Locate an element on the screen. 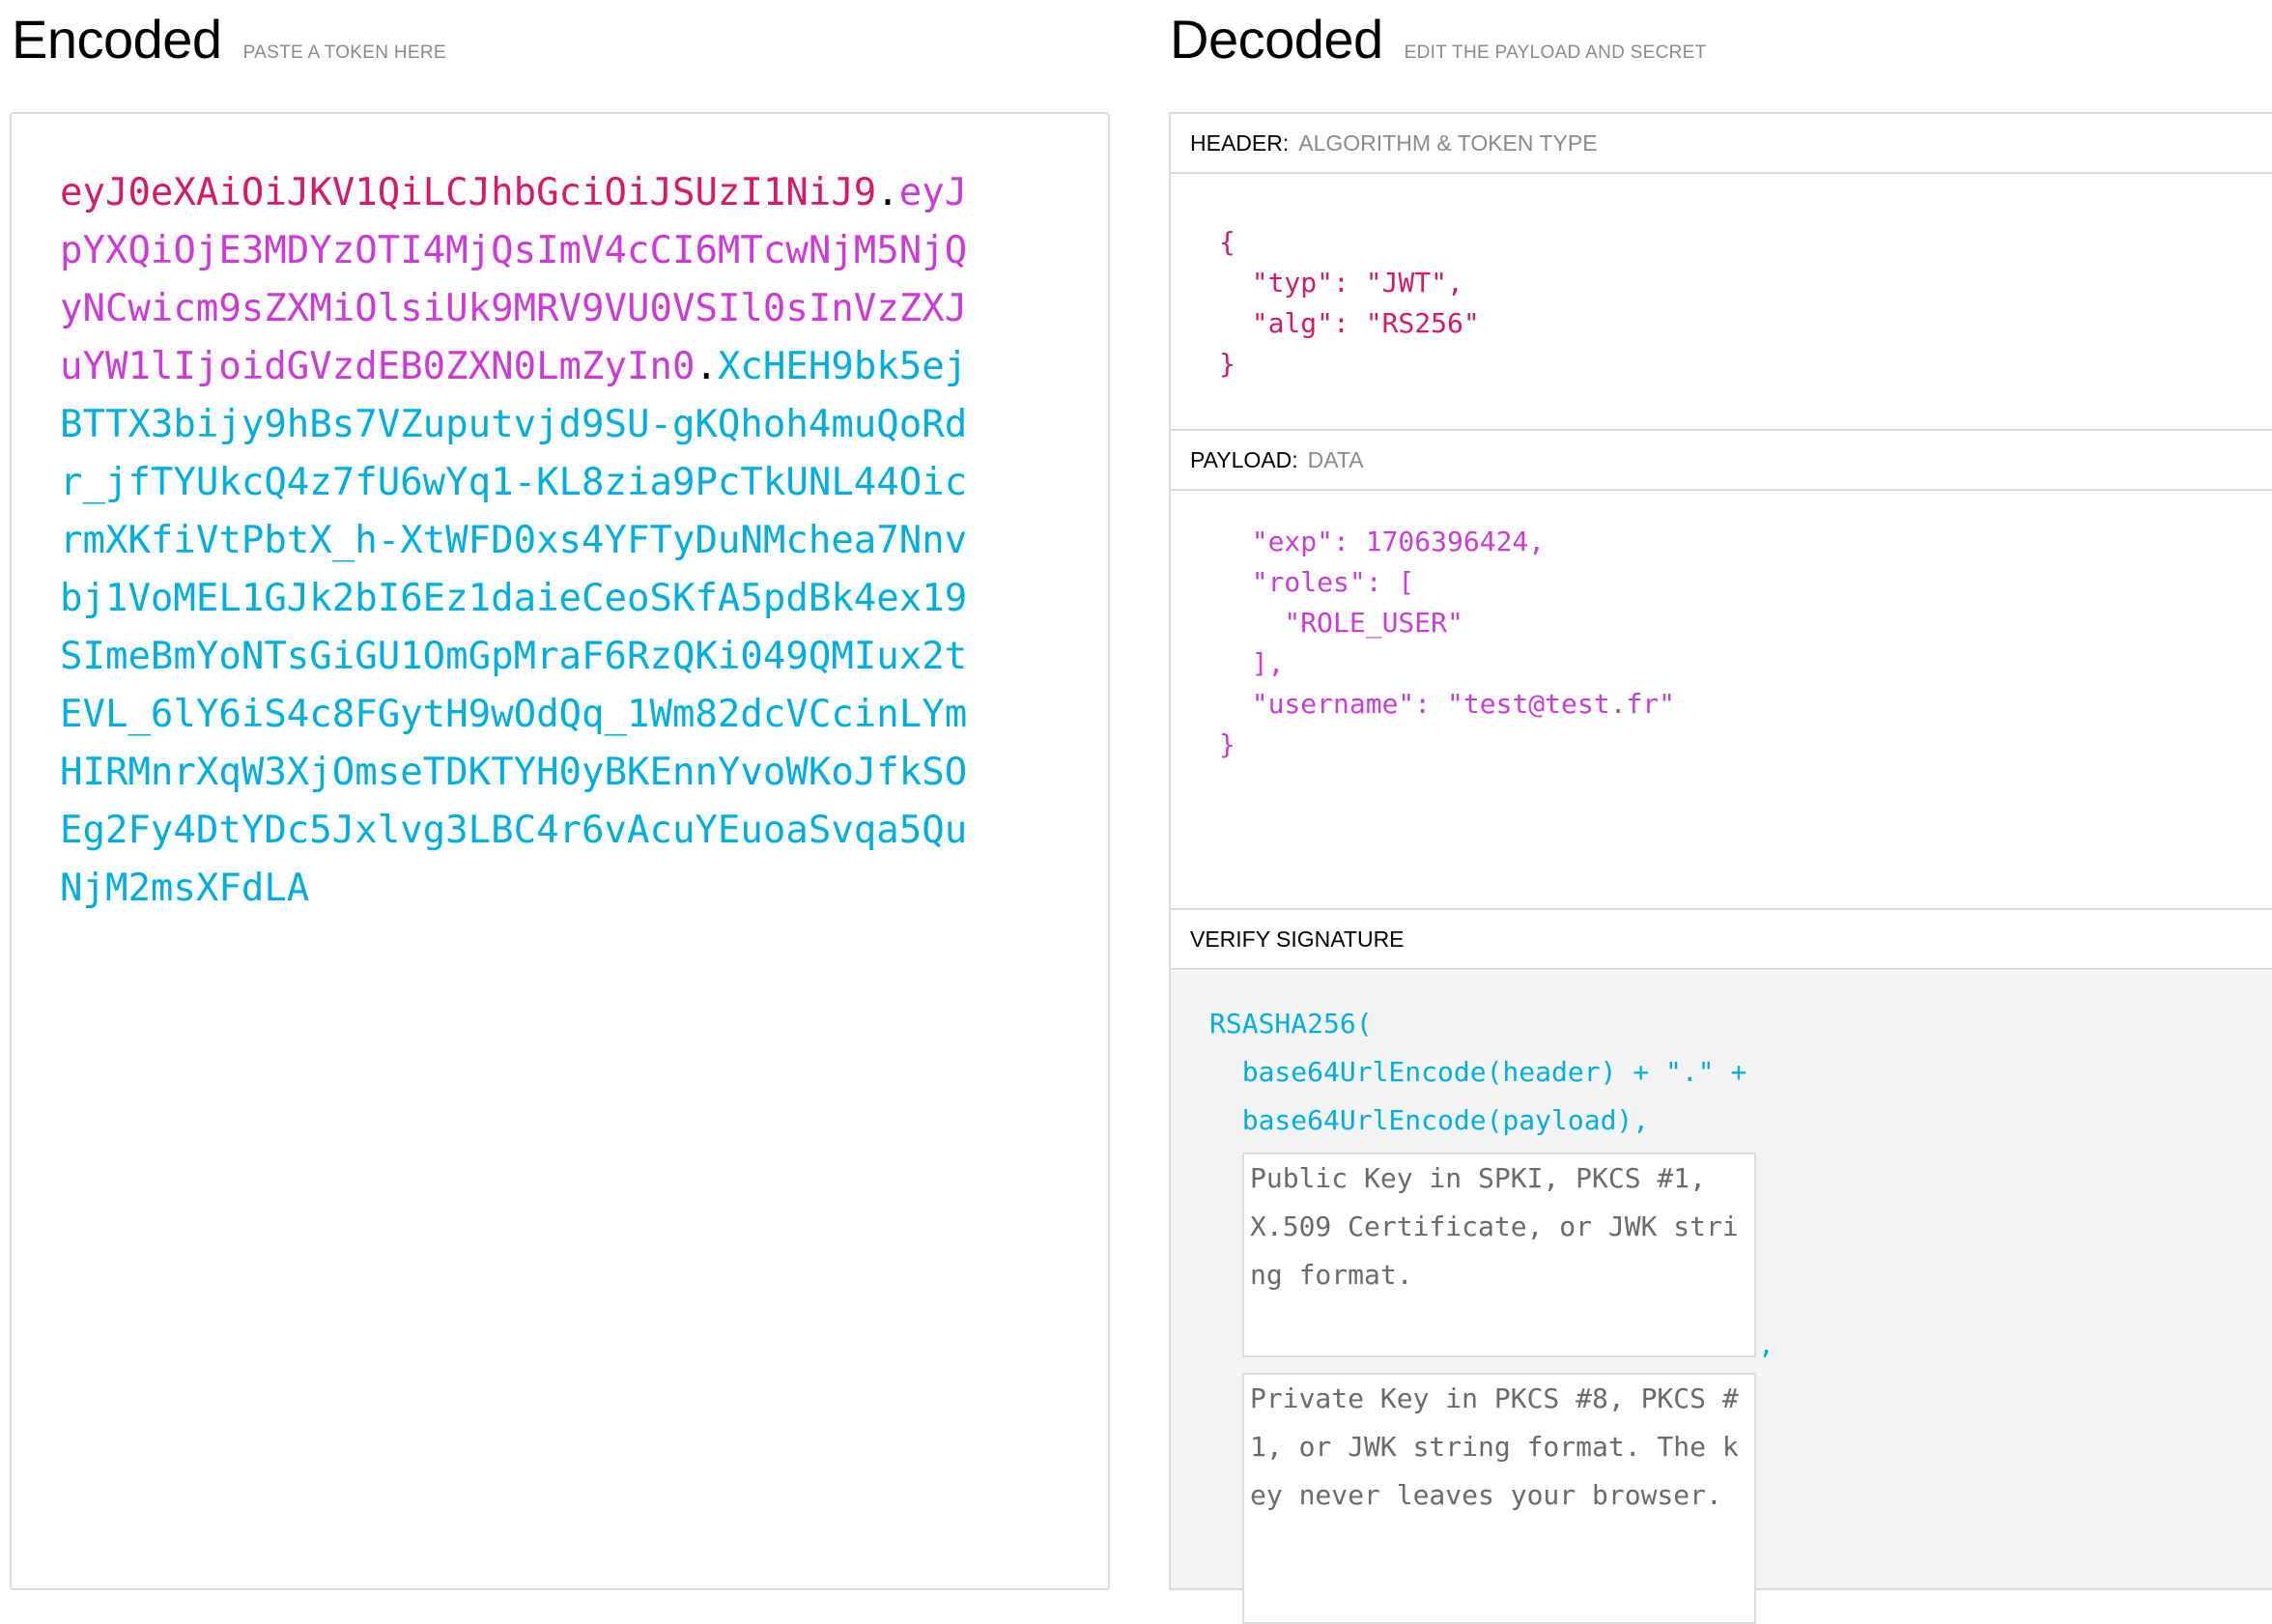  public-key-input is located at coordinates (1499, 1255).